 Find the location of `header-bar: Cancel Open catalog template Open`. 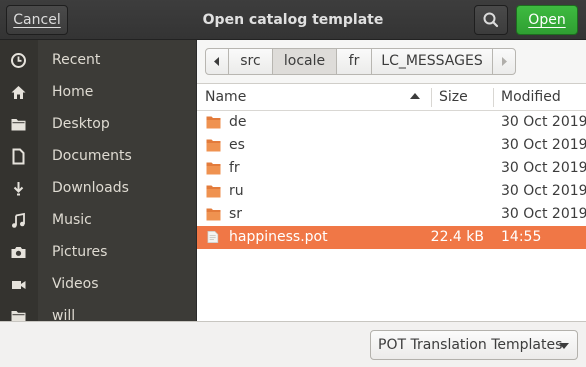

header-bar: Cancel Open catalog template Open is located at coordinates (293, 20).